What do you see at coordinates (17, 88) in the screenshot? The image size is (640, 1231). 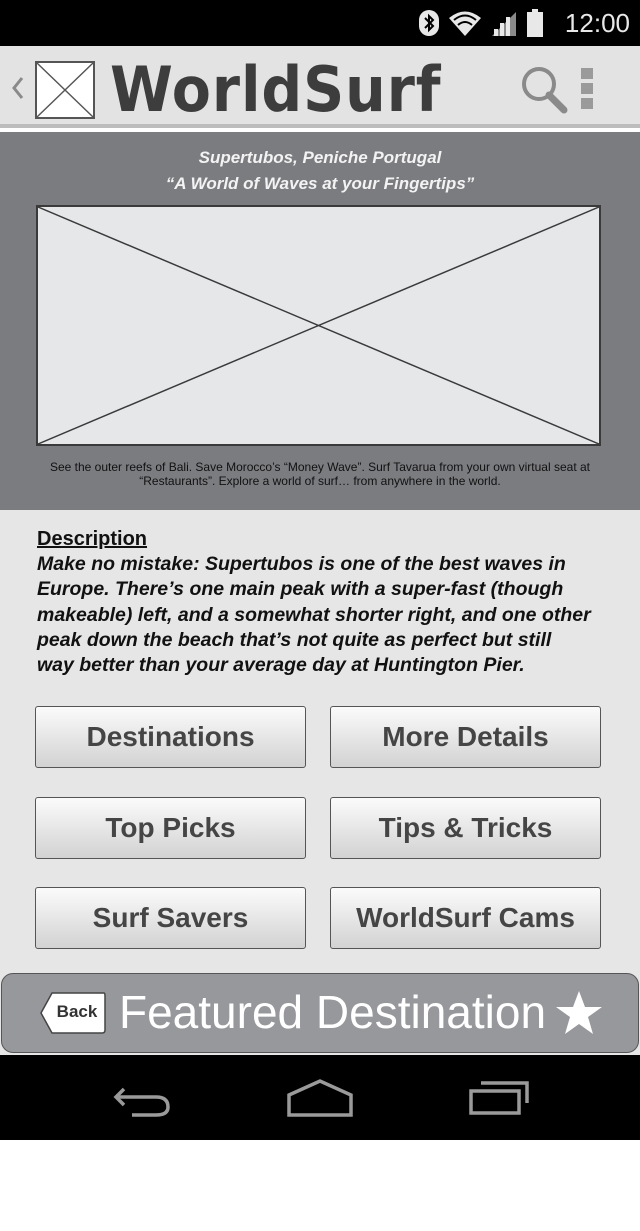 I see `up-chevron-icon` at bounding box center [17, 88].